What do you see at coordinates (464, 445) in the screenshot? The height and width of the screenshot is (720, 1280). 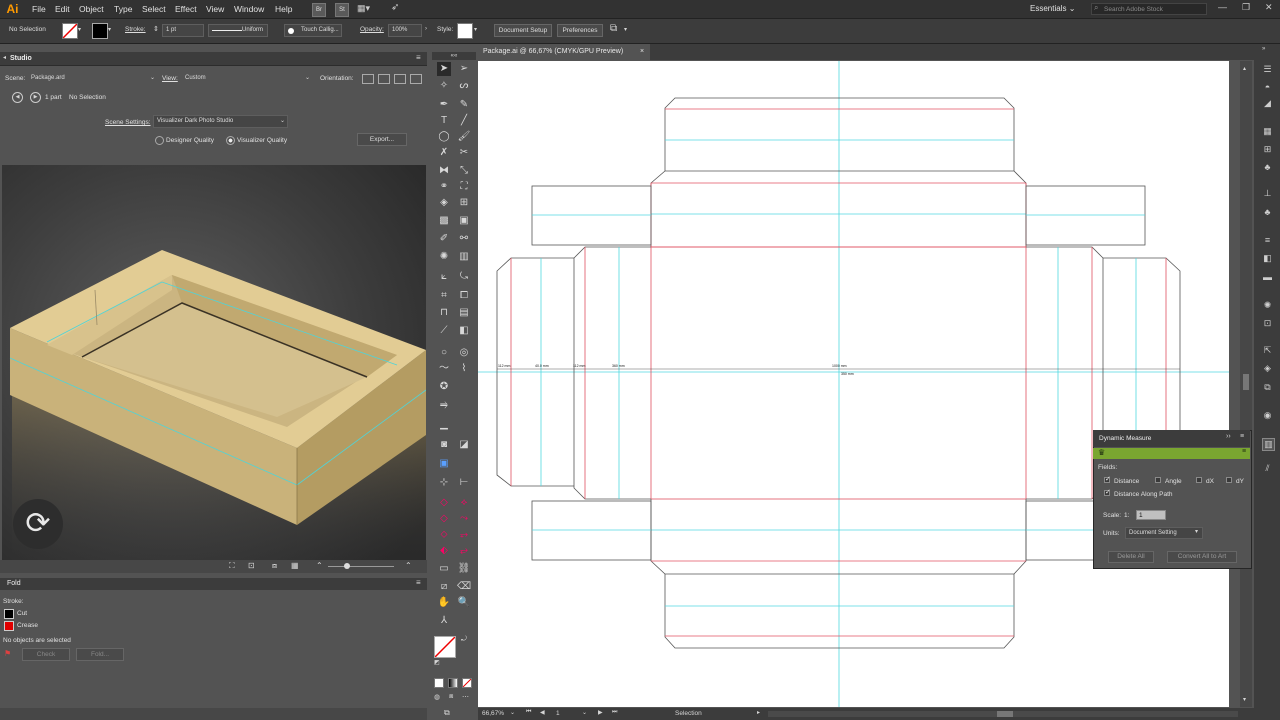 I see `preview-tool-icon: ◪` at bounding box center [464, 445].